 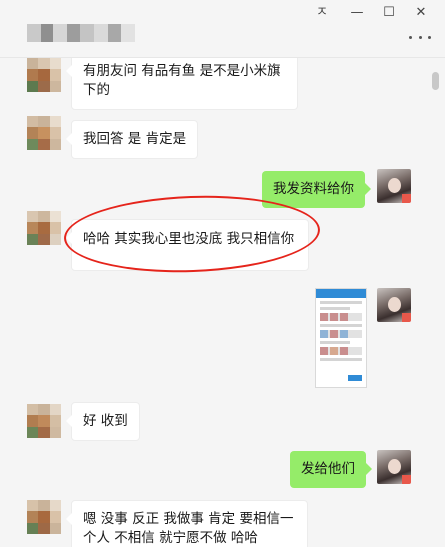 What do you see at coordinates (389, 13) in the screenshot?
I see `maximize-button: ☐` at bounding box center [389, 13].